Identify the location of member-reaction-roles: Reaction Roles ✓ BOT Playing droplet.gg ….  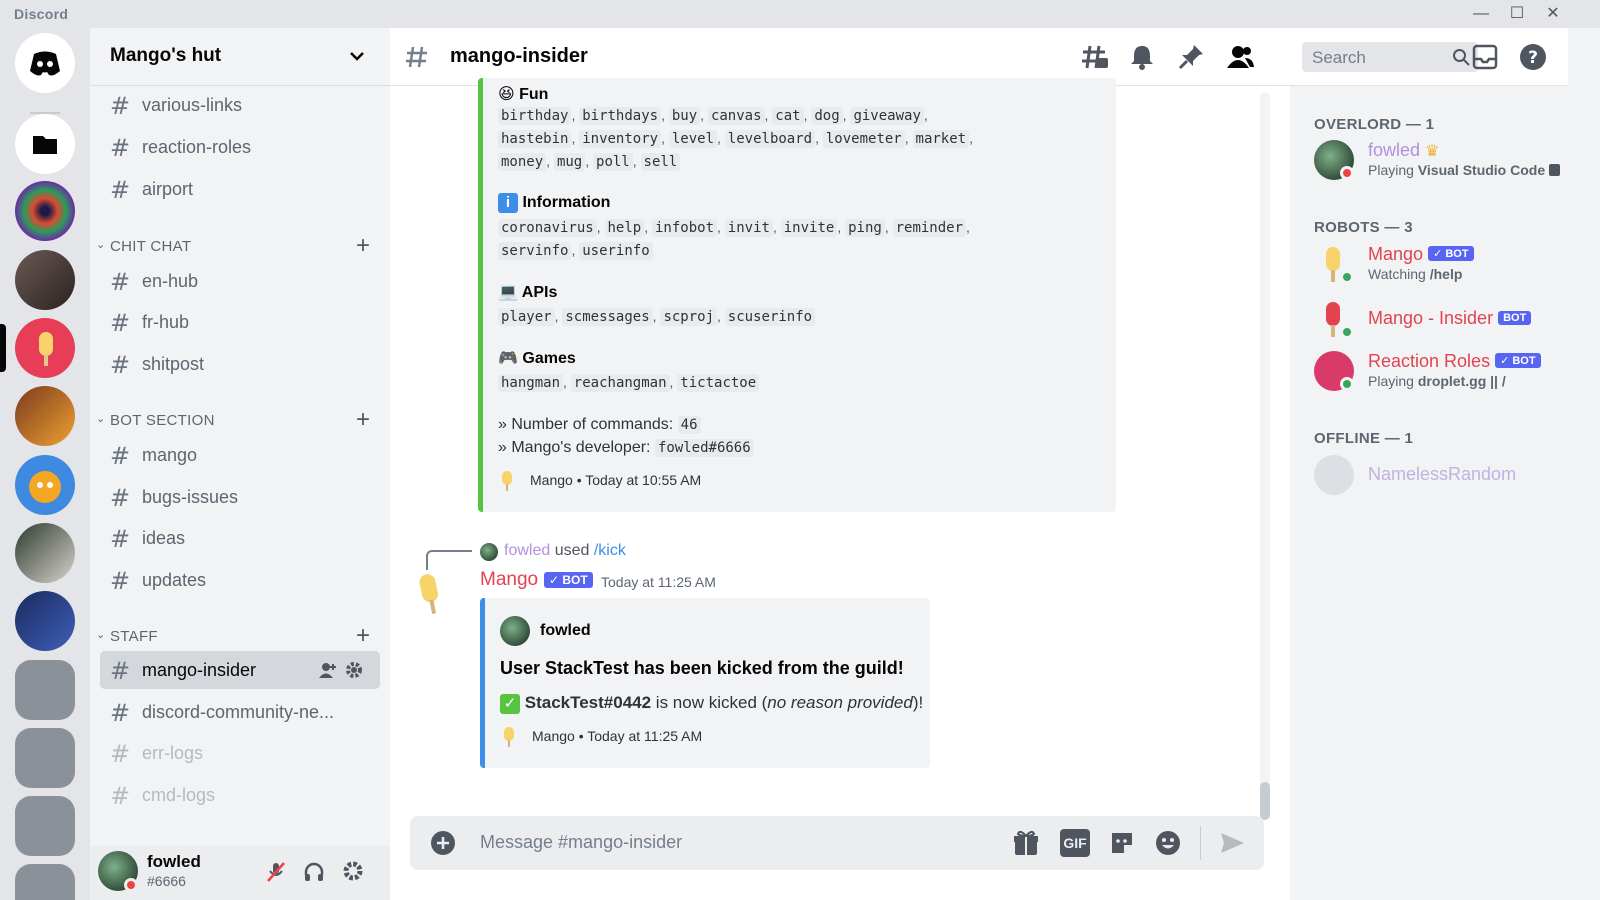
(1439, 375).